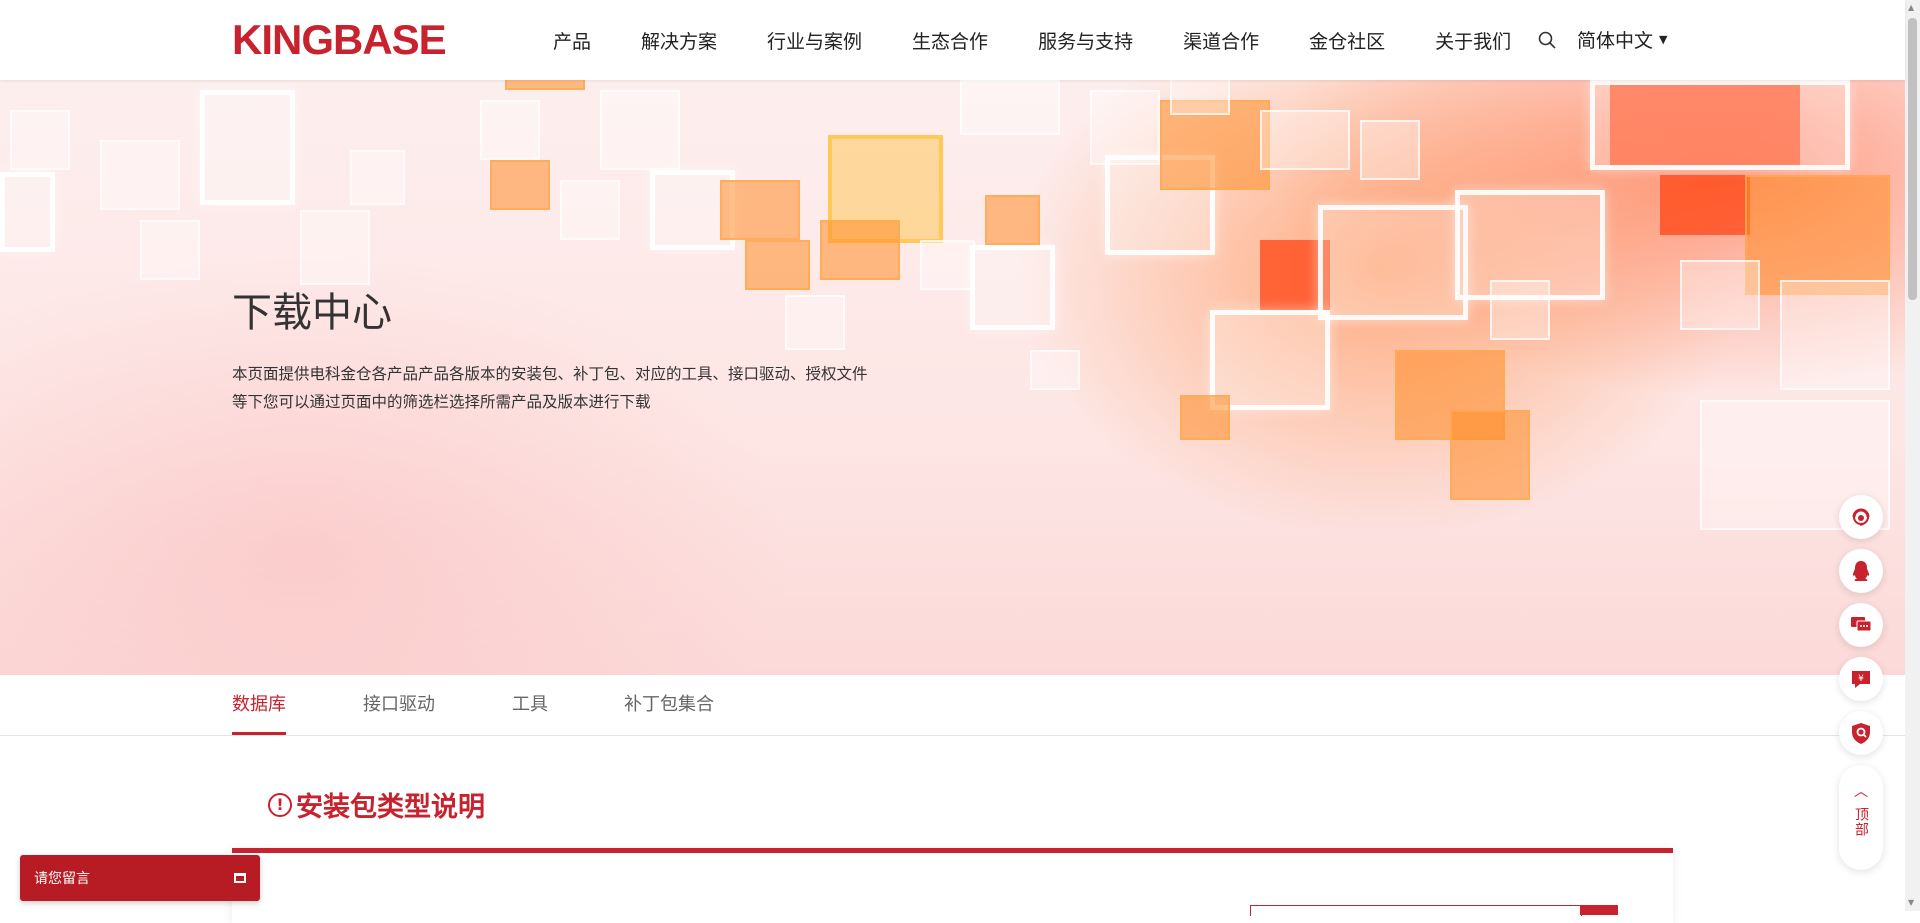 The width and height of the screenshot is (1920, 923). What do you see at coordinates (240, 878) in the screenshot?
I see `maximize-icon` at bounding box center [240, 878].